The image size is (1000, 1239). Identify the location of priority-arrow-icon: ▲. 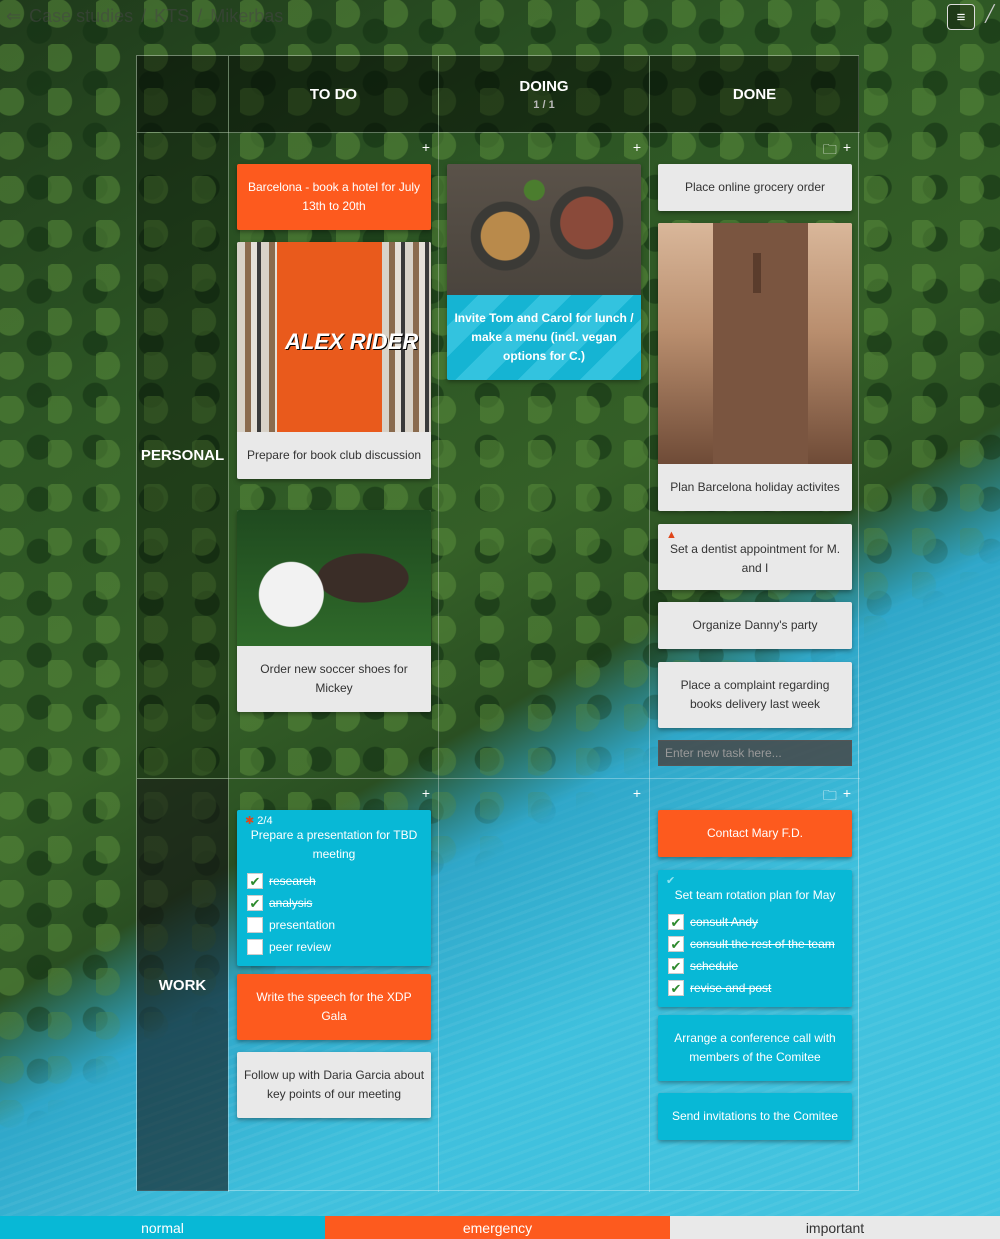
(671, 535).